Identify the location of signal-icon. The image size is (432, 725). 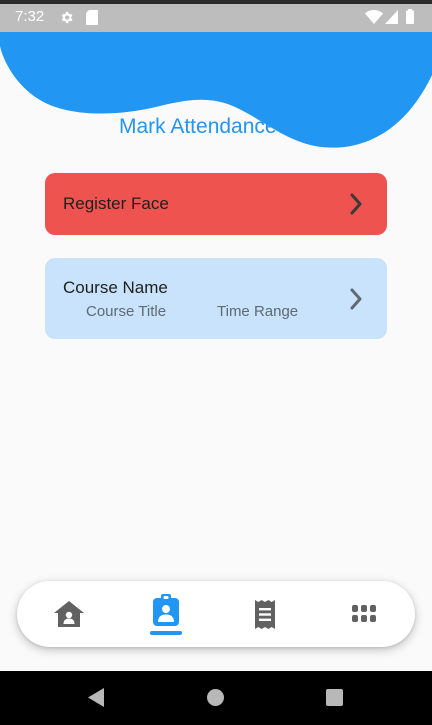
(391, 17).